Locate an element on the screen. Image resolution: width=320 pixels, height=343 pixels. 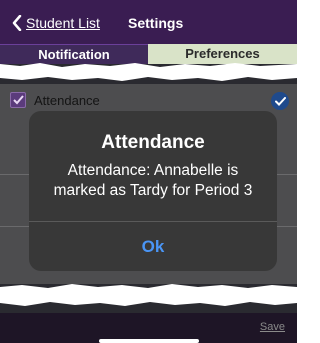
chevron-left-icon is located at coordinates (17, 23).